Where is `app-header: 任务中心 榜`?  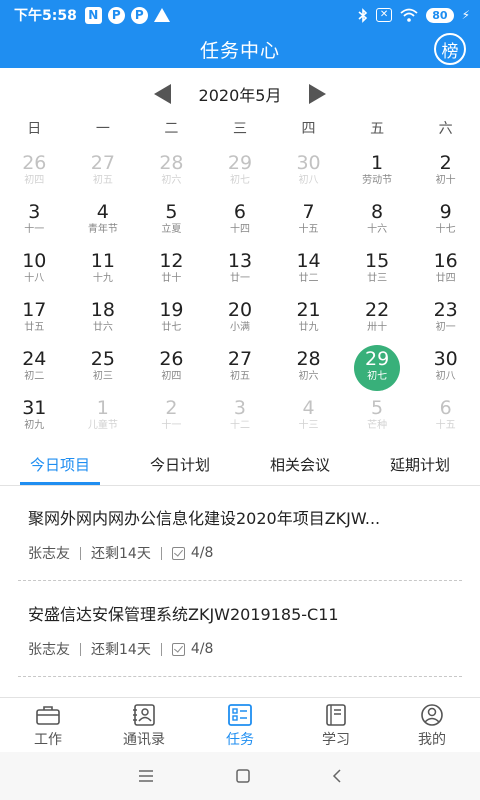 app-header: 任务中心 榜 is located at coordinates (240, 49).